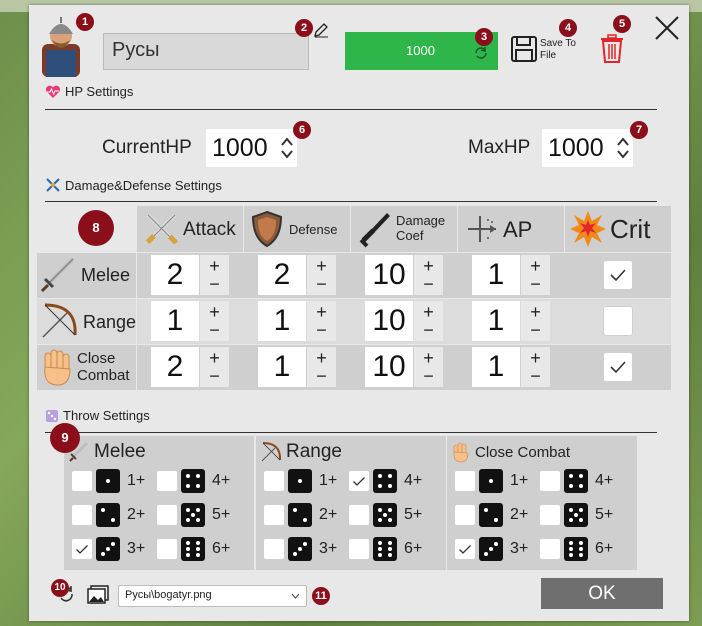 The image size is (702, 626). Describe the element at coordinates (549, 50) in the screenshot. I see `save-to-file-button: Save To File` at that location.